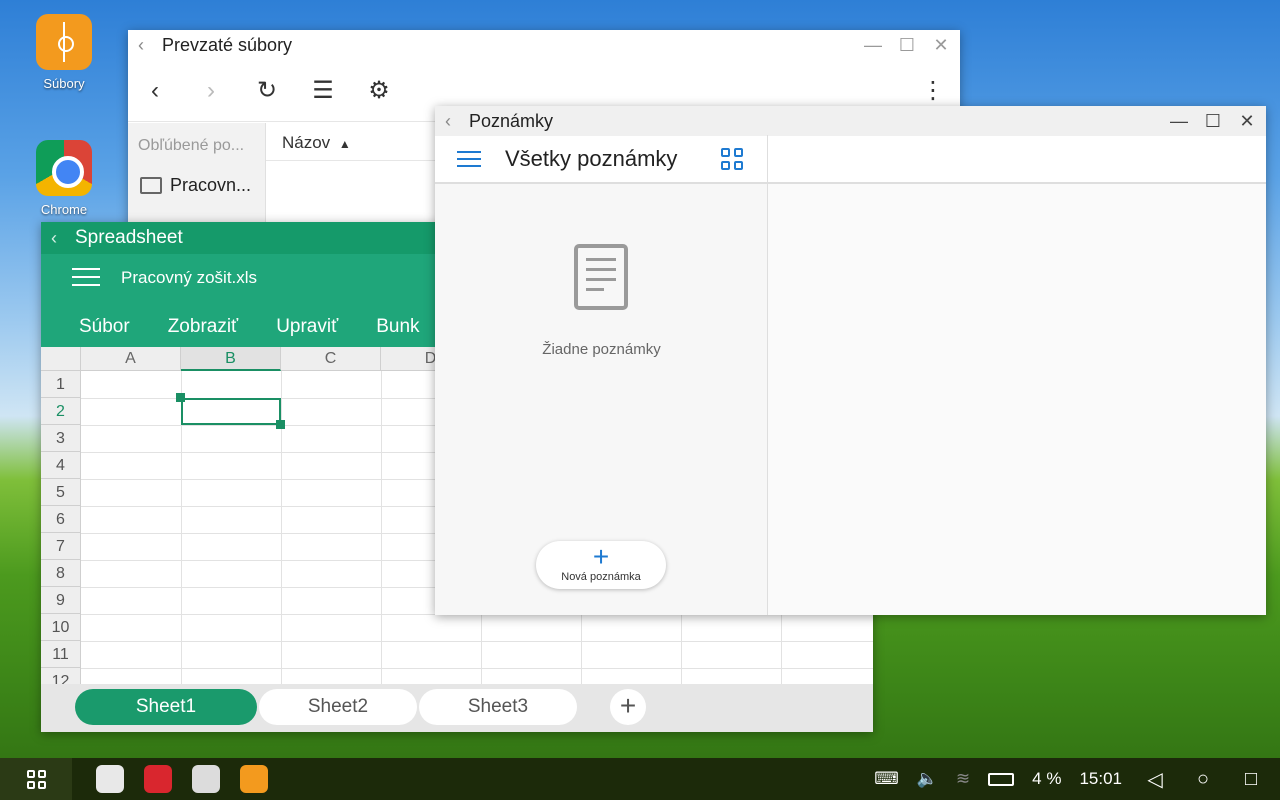 The width and height of the screenshot is (1280, 800). Describe the element at coordinates (203, 327) in the screenshot. I see `menu-view: Zobraziť` at that location.